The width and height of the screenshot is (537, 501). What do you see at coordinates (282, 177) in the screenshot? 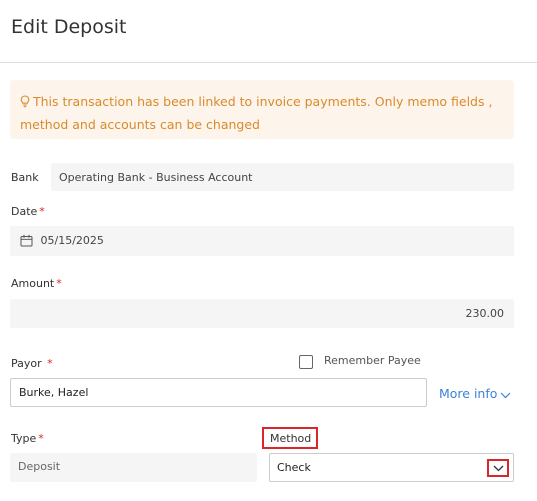
I see `bank-value: Operating Bank - Business Account` at bounding box center [282, 177].